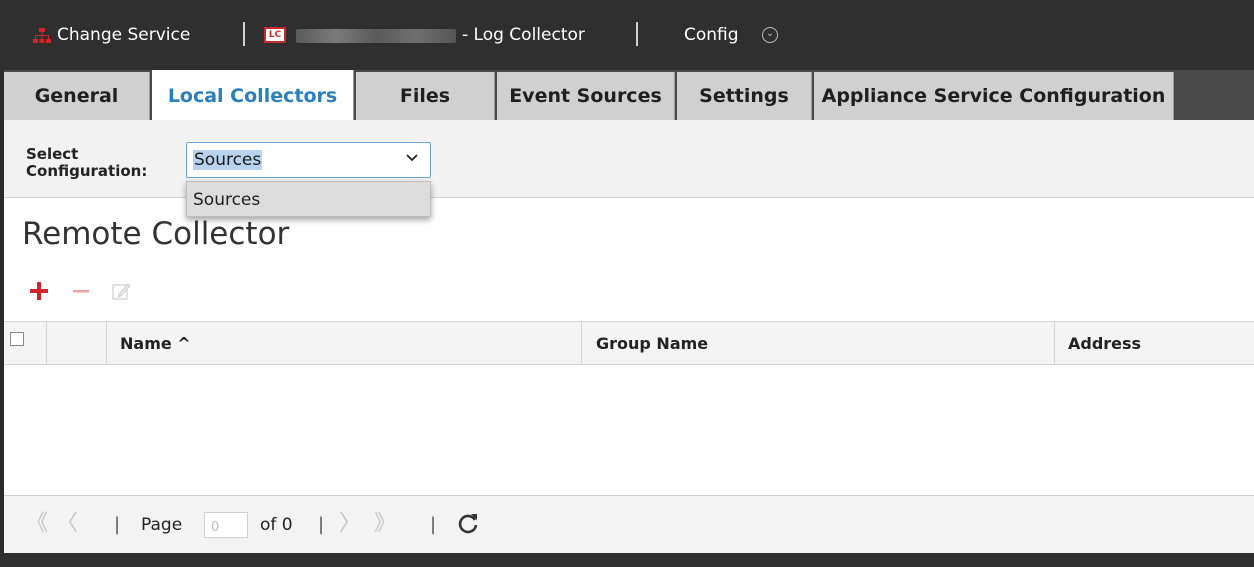 Image resolution: width=1254 pixels, height=567 pixels. Describe the element at coordinates (162, 525) in the screenshot. I see `page-label: Page` at that location.